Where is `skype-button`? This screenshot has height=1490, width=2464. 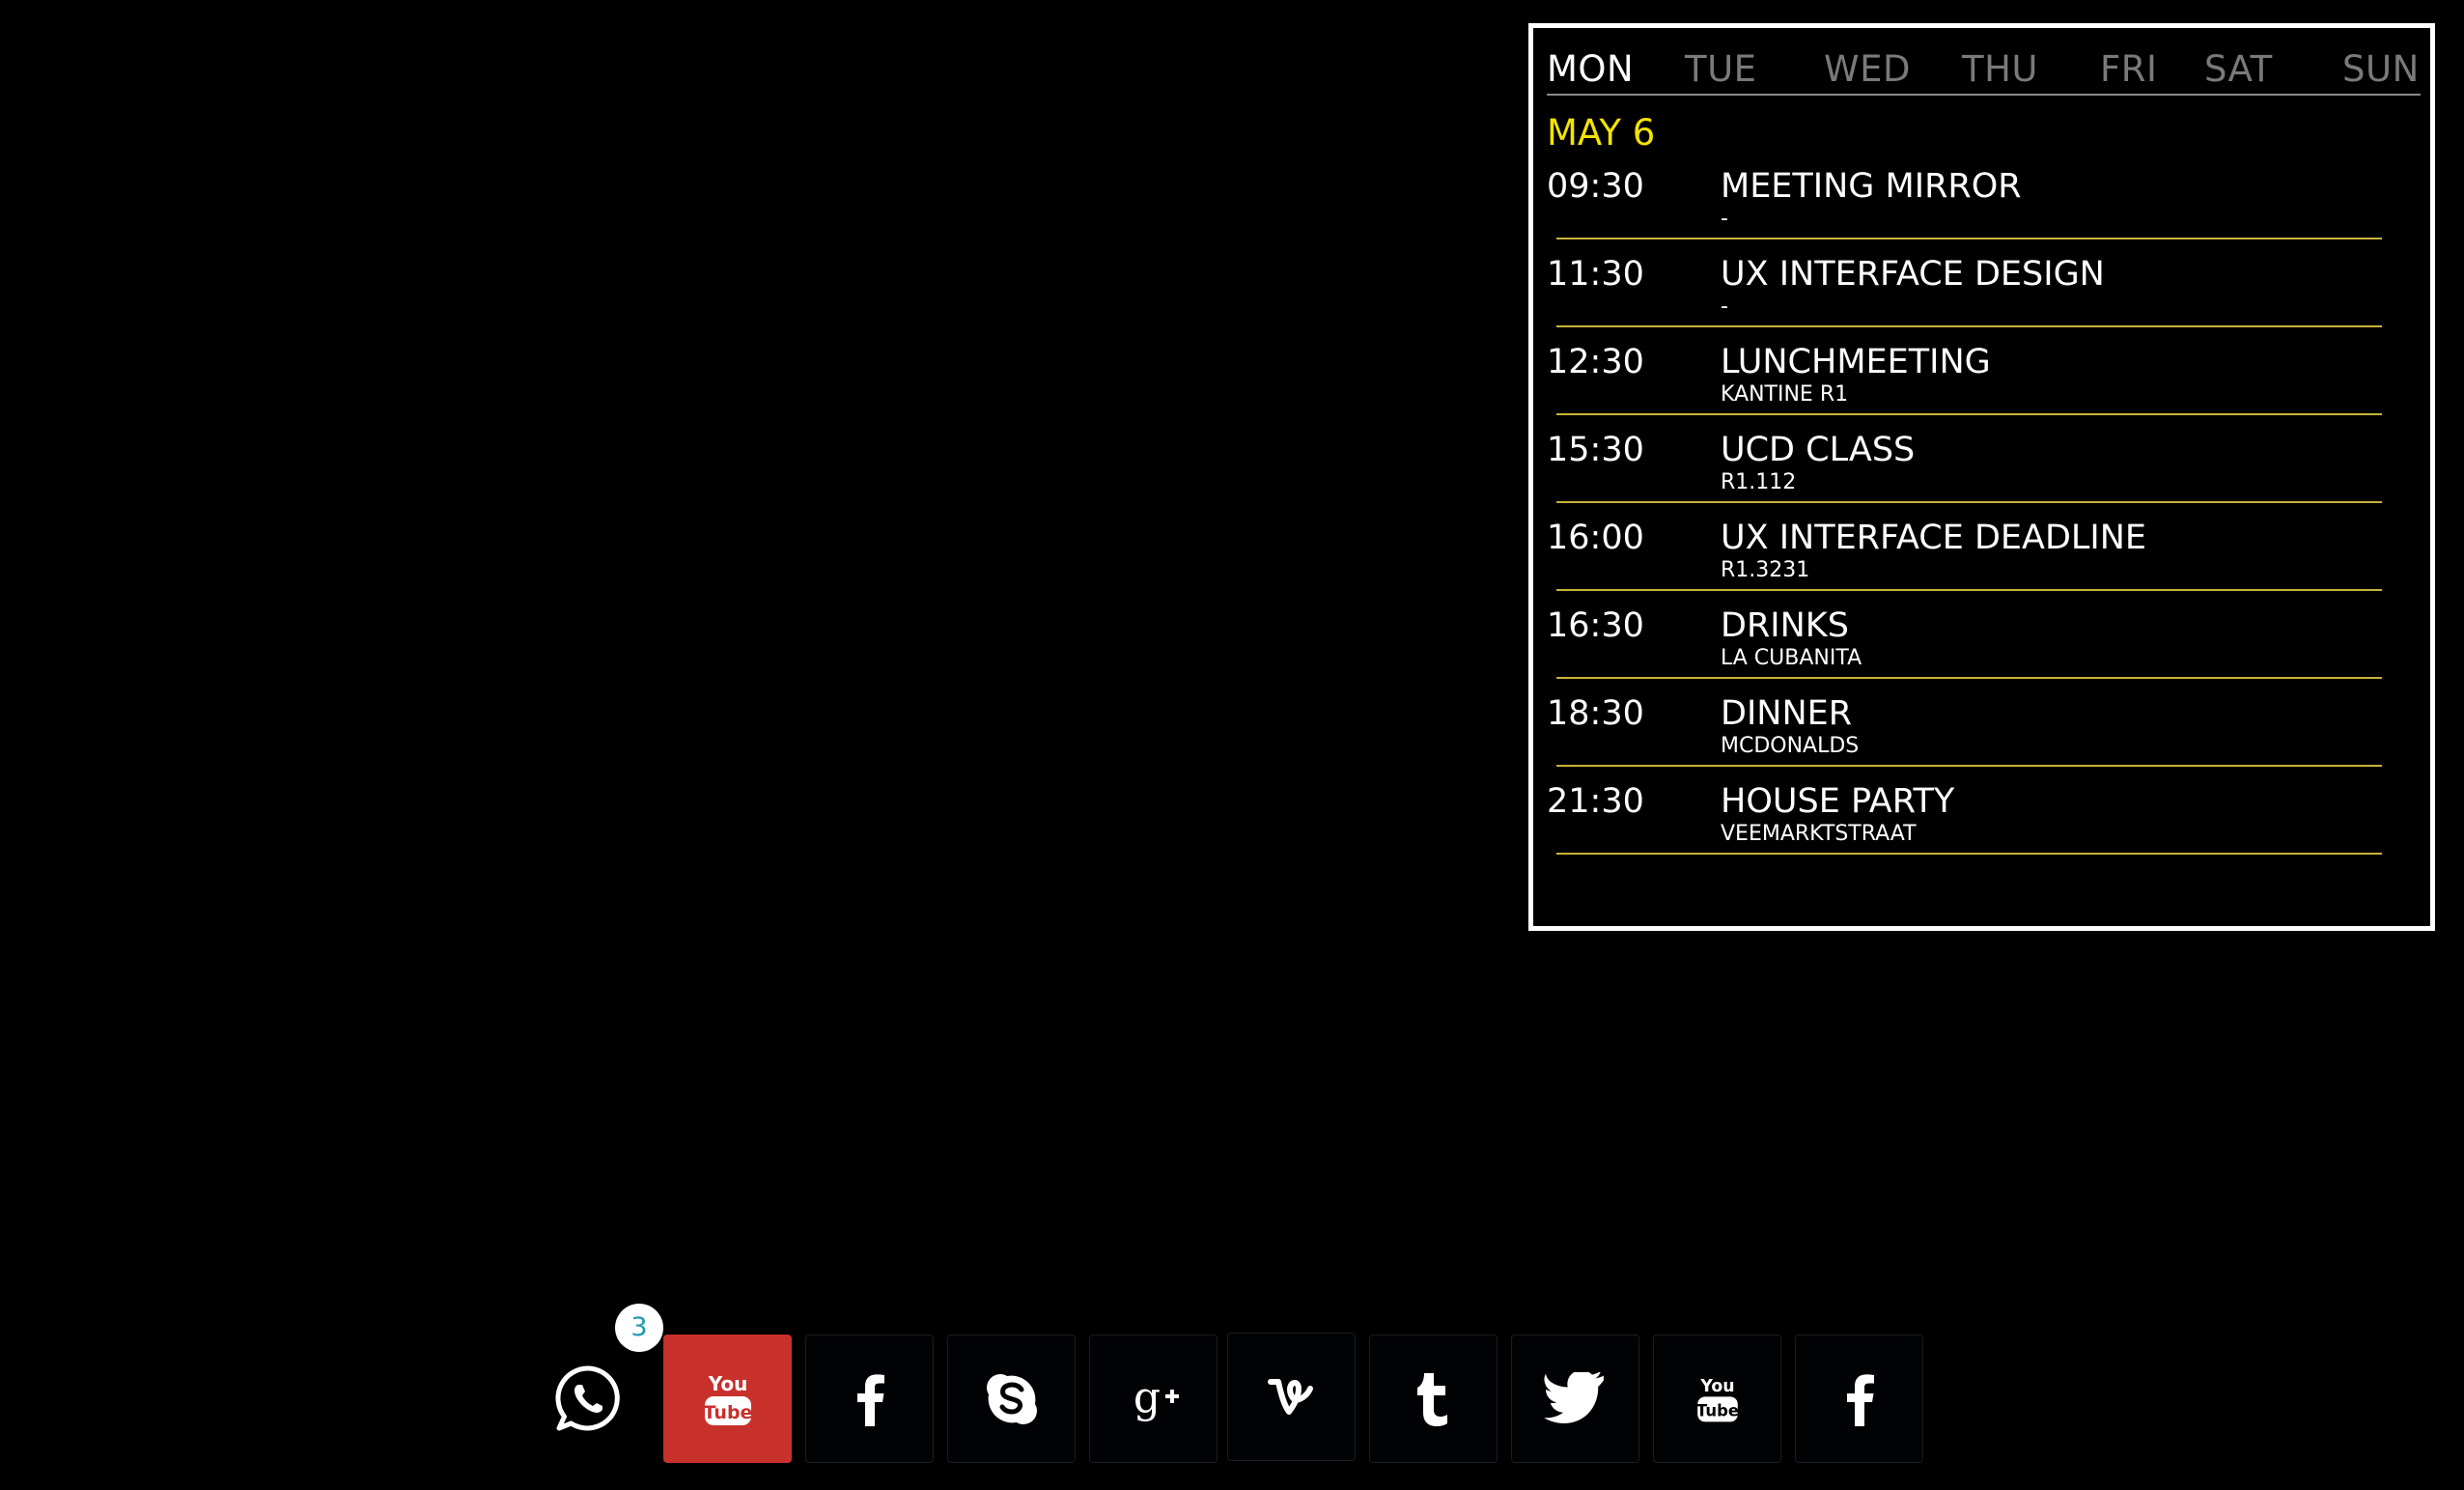 skype-button is located at coordinates (1011, 1399).